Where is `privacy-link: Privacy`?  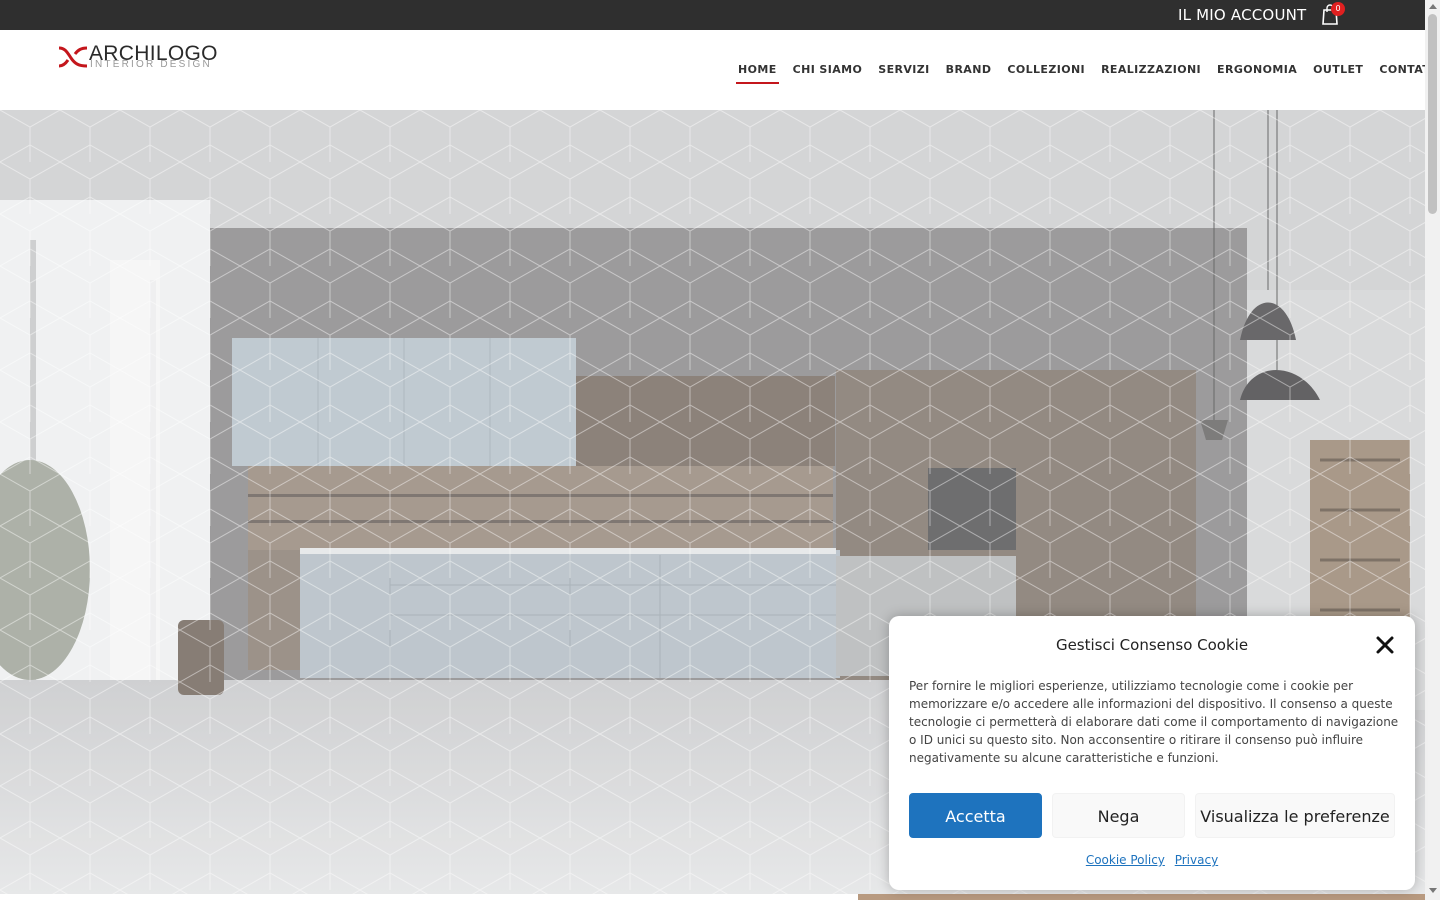 privacy-link: Privacy is located at coordinates (1196, 860).